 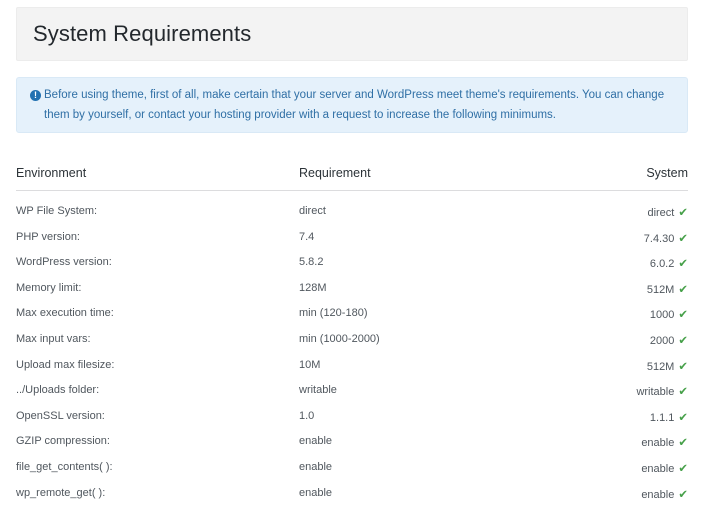 What do you see at coordinates (310, 364) in the screenshot?
I see `requirement-cell: 10M` at bounding box center [310, 364].